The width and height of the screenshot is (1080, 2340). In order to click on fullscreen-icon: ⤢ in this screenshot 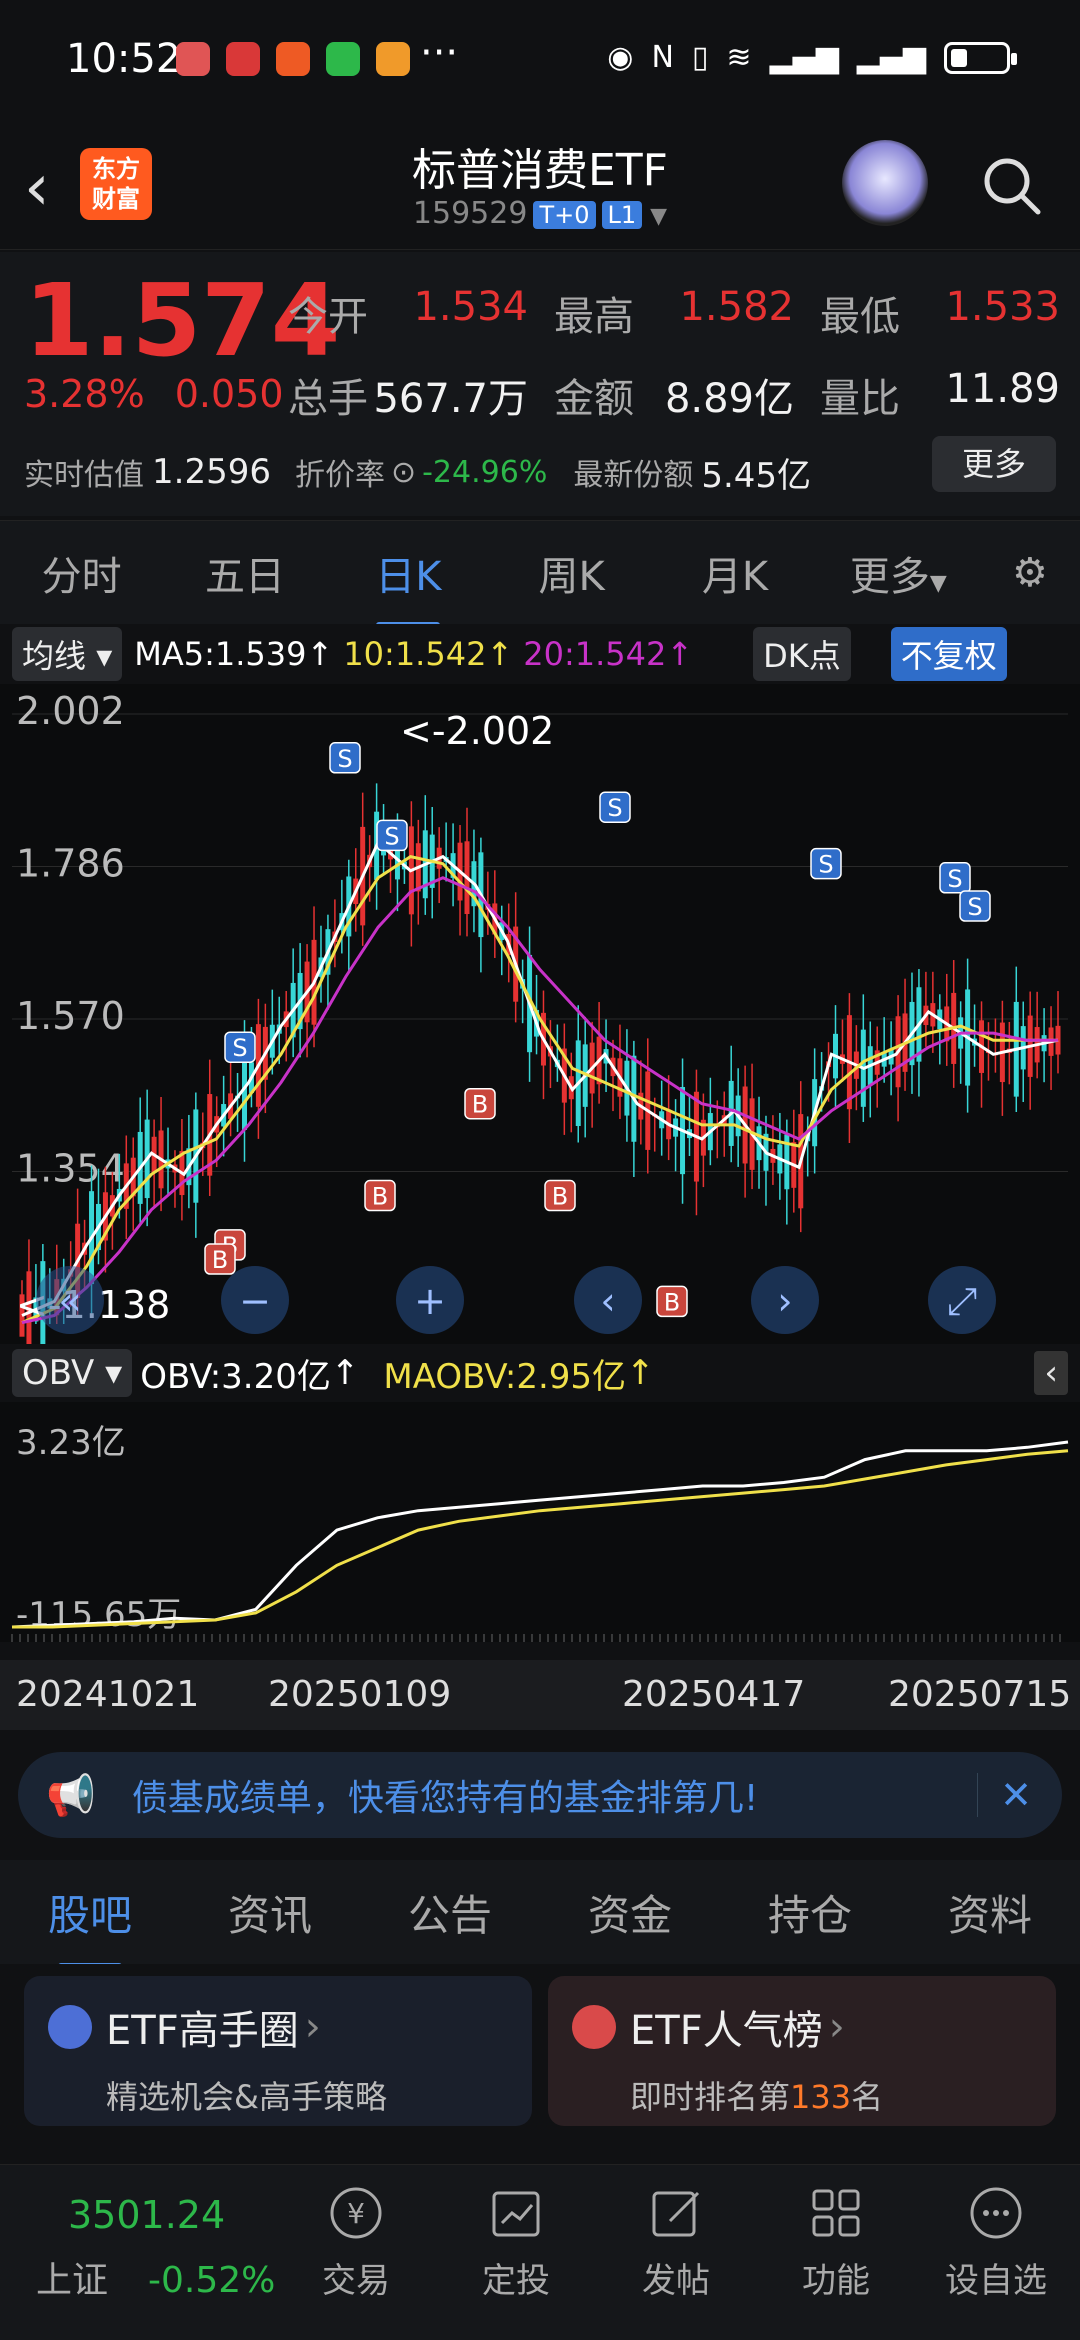, I will do `click(962, 1300)`.